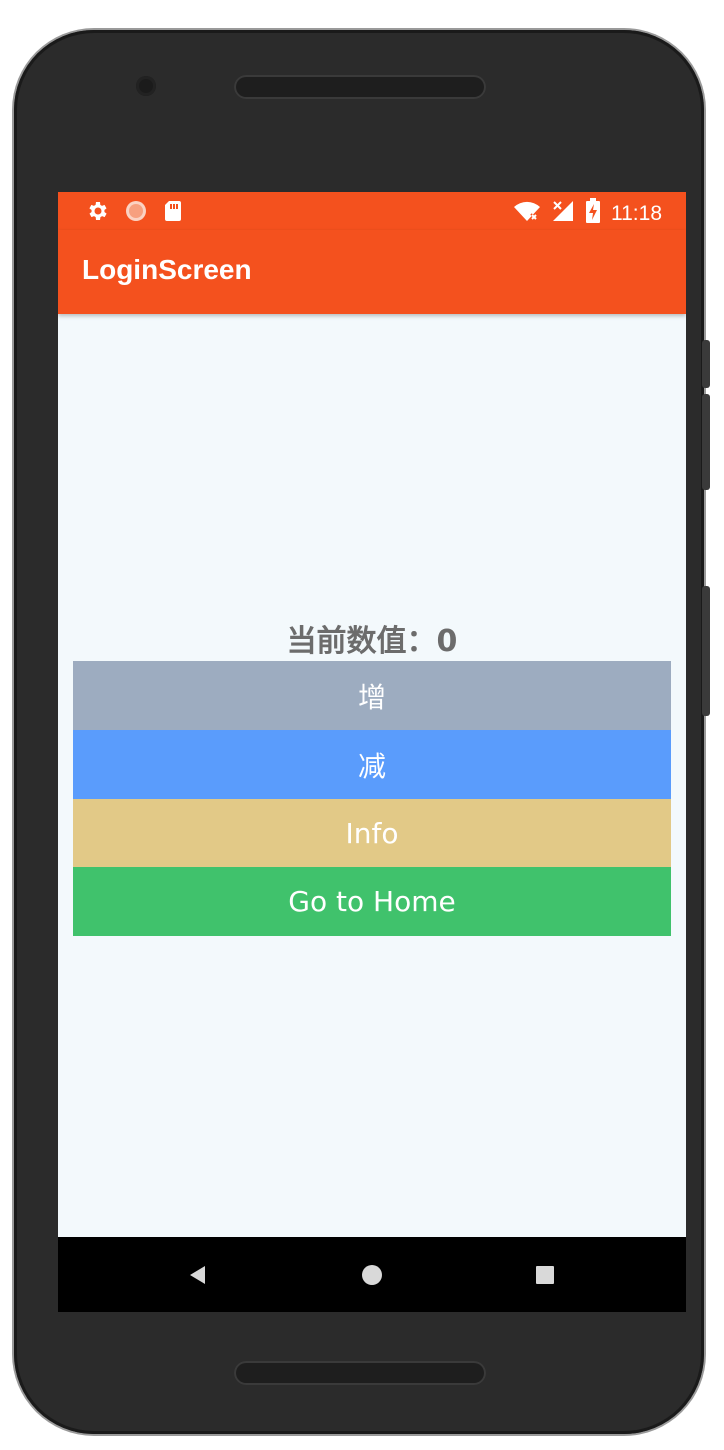  I want to click on back-icon, so click(198, 1274).